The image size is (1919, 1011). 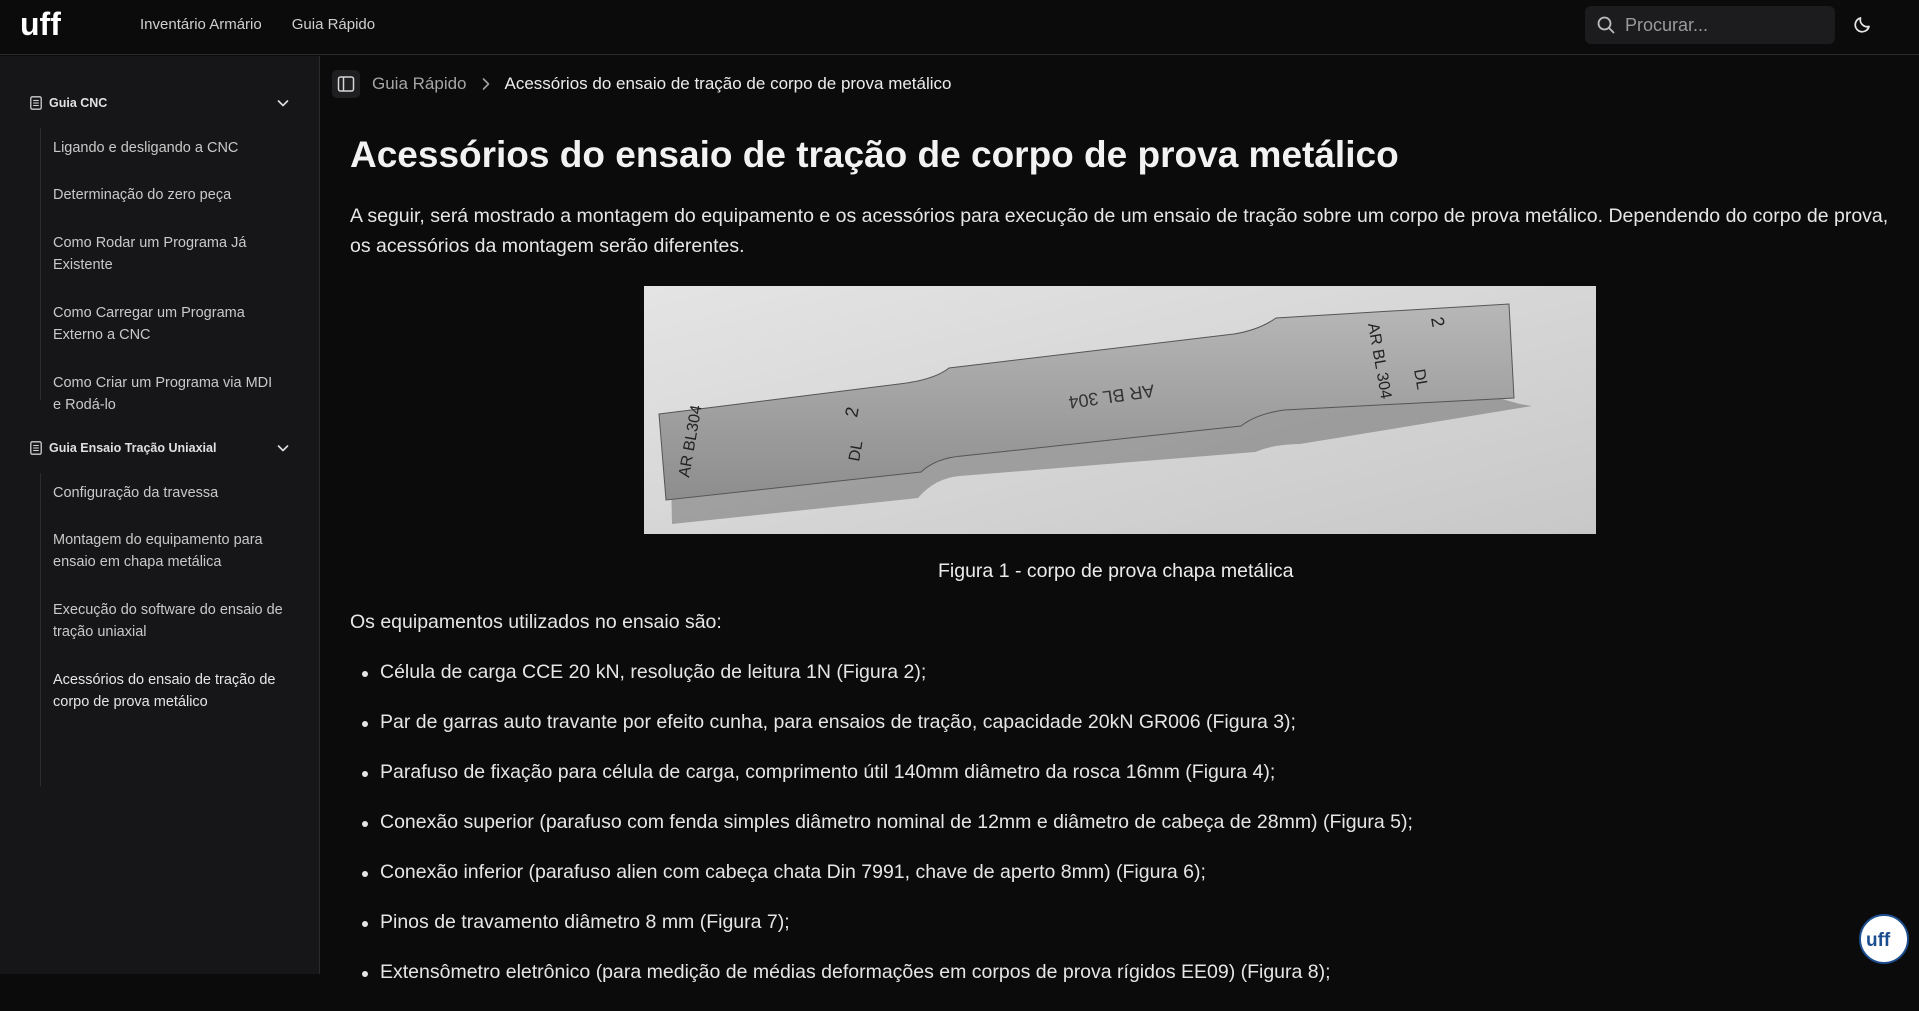 I want to click on section-title: Guia CNC, so click(x=78, y=103).